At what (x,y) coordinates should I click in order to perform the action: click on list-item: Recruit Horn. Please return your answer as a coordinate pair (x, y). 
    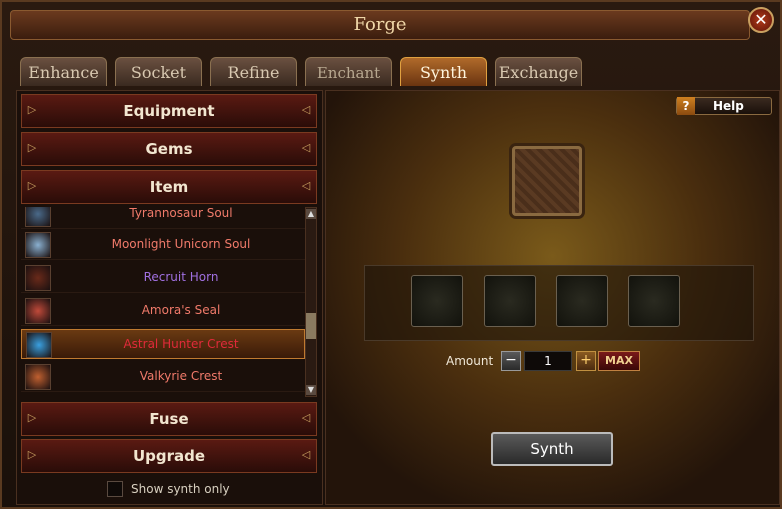
    Looking at the image, I should click on (163, 278).